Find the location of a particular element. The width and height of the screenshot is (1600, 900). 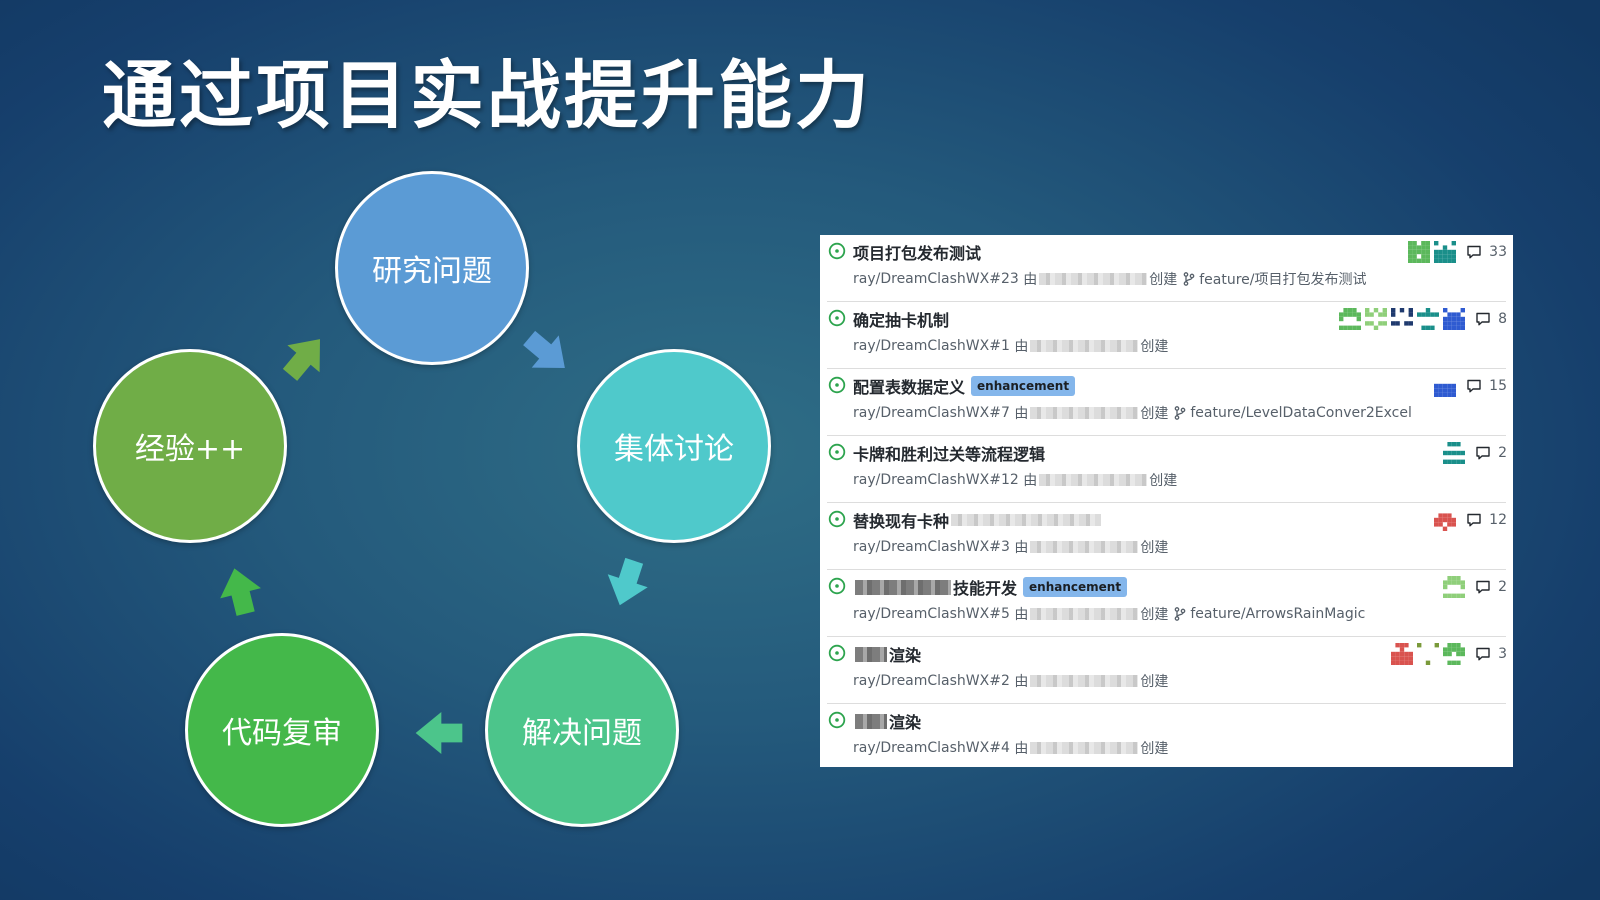

issue-branch-name: feature/ArrowsRainMagic is located at coordinates (1277, 614).